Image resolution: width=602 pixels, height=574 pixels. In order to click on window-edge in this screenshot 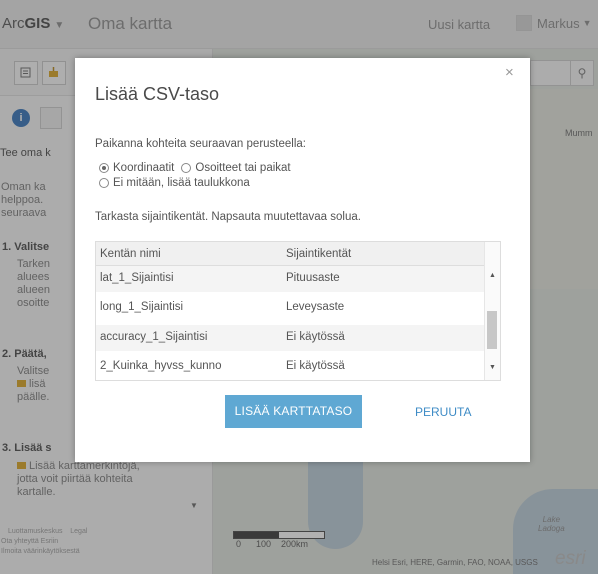, I will do `click(600, 287)`.